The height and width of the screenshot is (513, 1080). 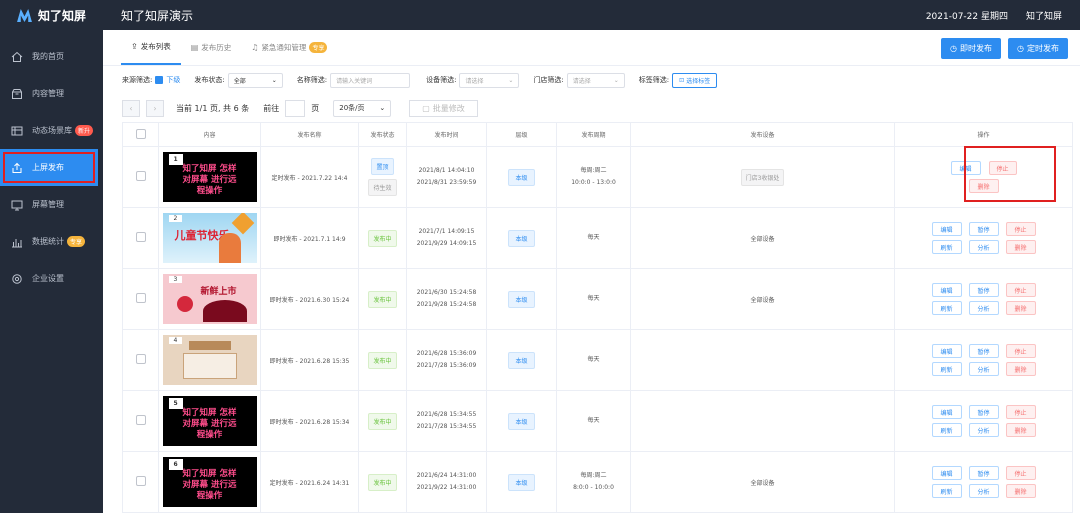 I want to click on logo-icon, so click(x=24, y=15).